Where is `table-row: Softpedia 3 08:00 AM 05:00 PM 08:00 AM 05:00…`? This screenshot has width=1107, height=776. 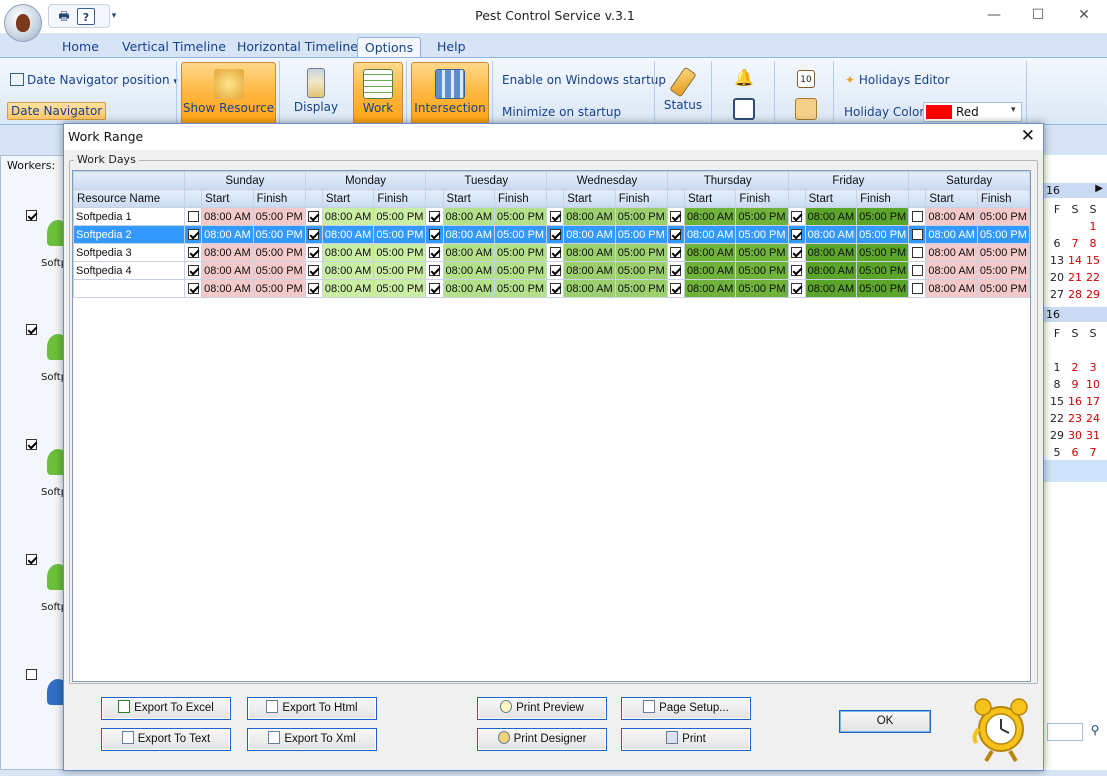
table-row: Softpedia 3 08:00 AM 05:00 PM 08:00 AM 05:00… is located at coordinates (551, 252).